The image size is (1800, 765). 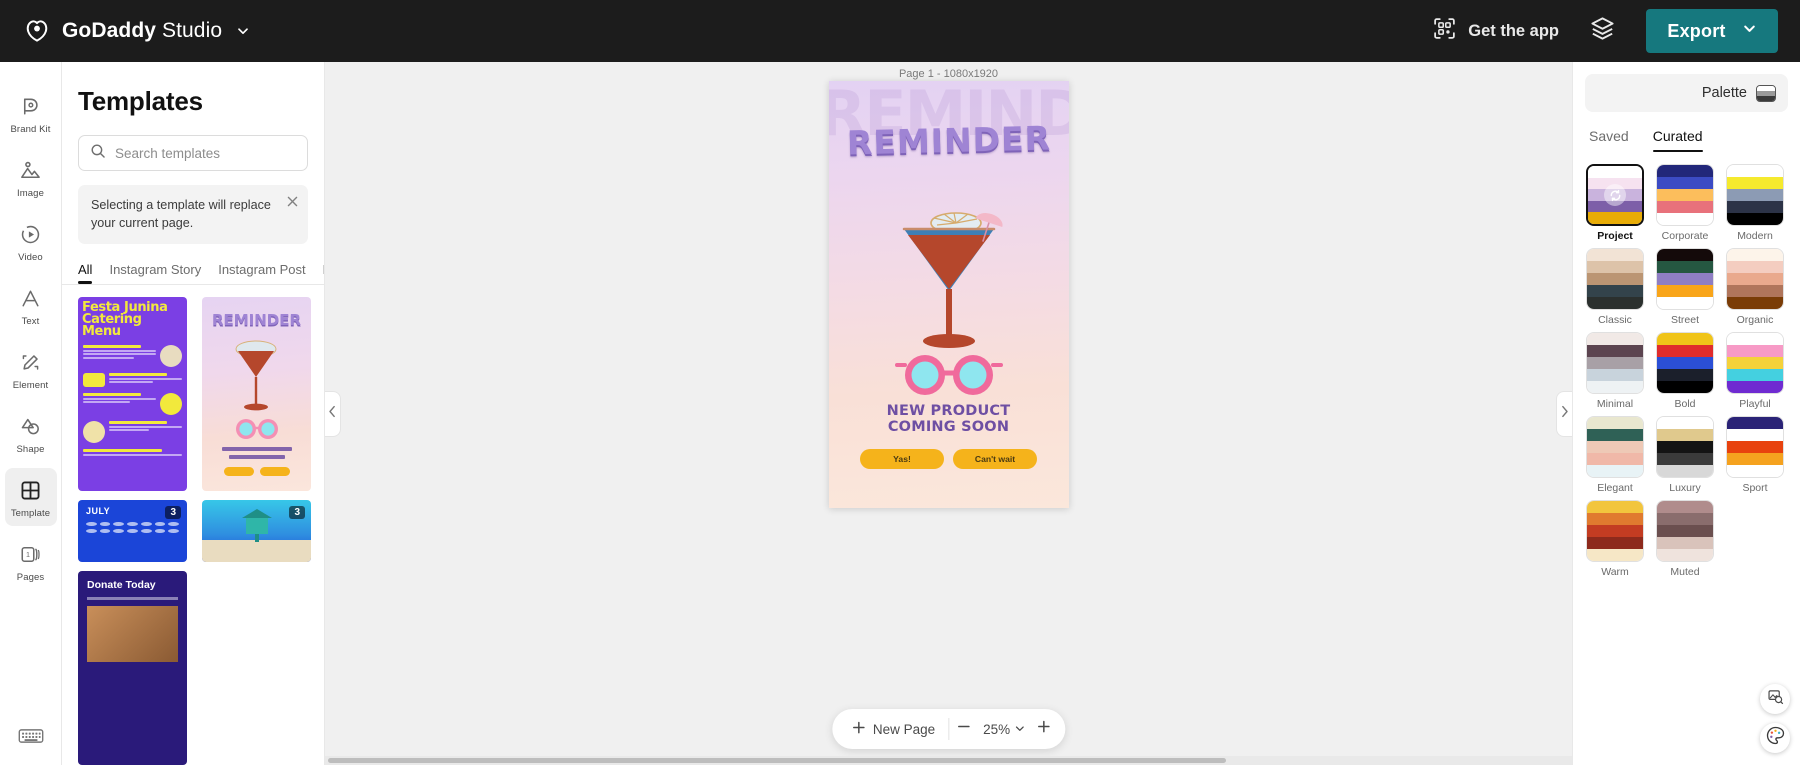 What do you see at coordinates (1755, 236) in the screenshot?
I see `palette-name: Modern` at bounding box center [1755, 236].